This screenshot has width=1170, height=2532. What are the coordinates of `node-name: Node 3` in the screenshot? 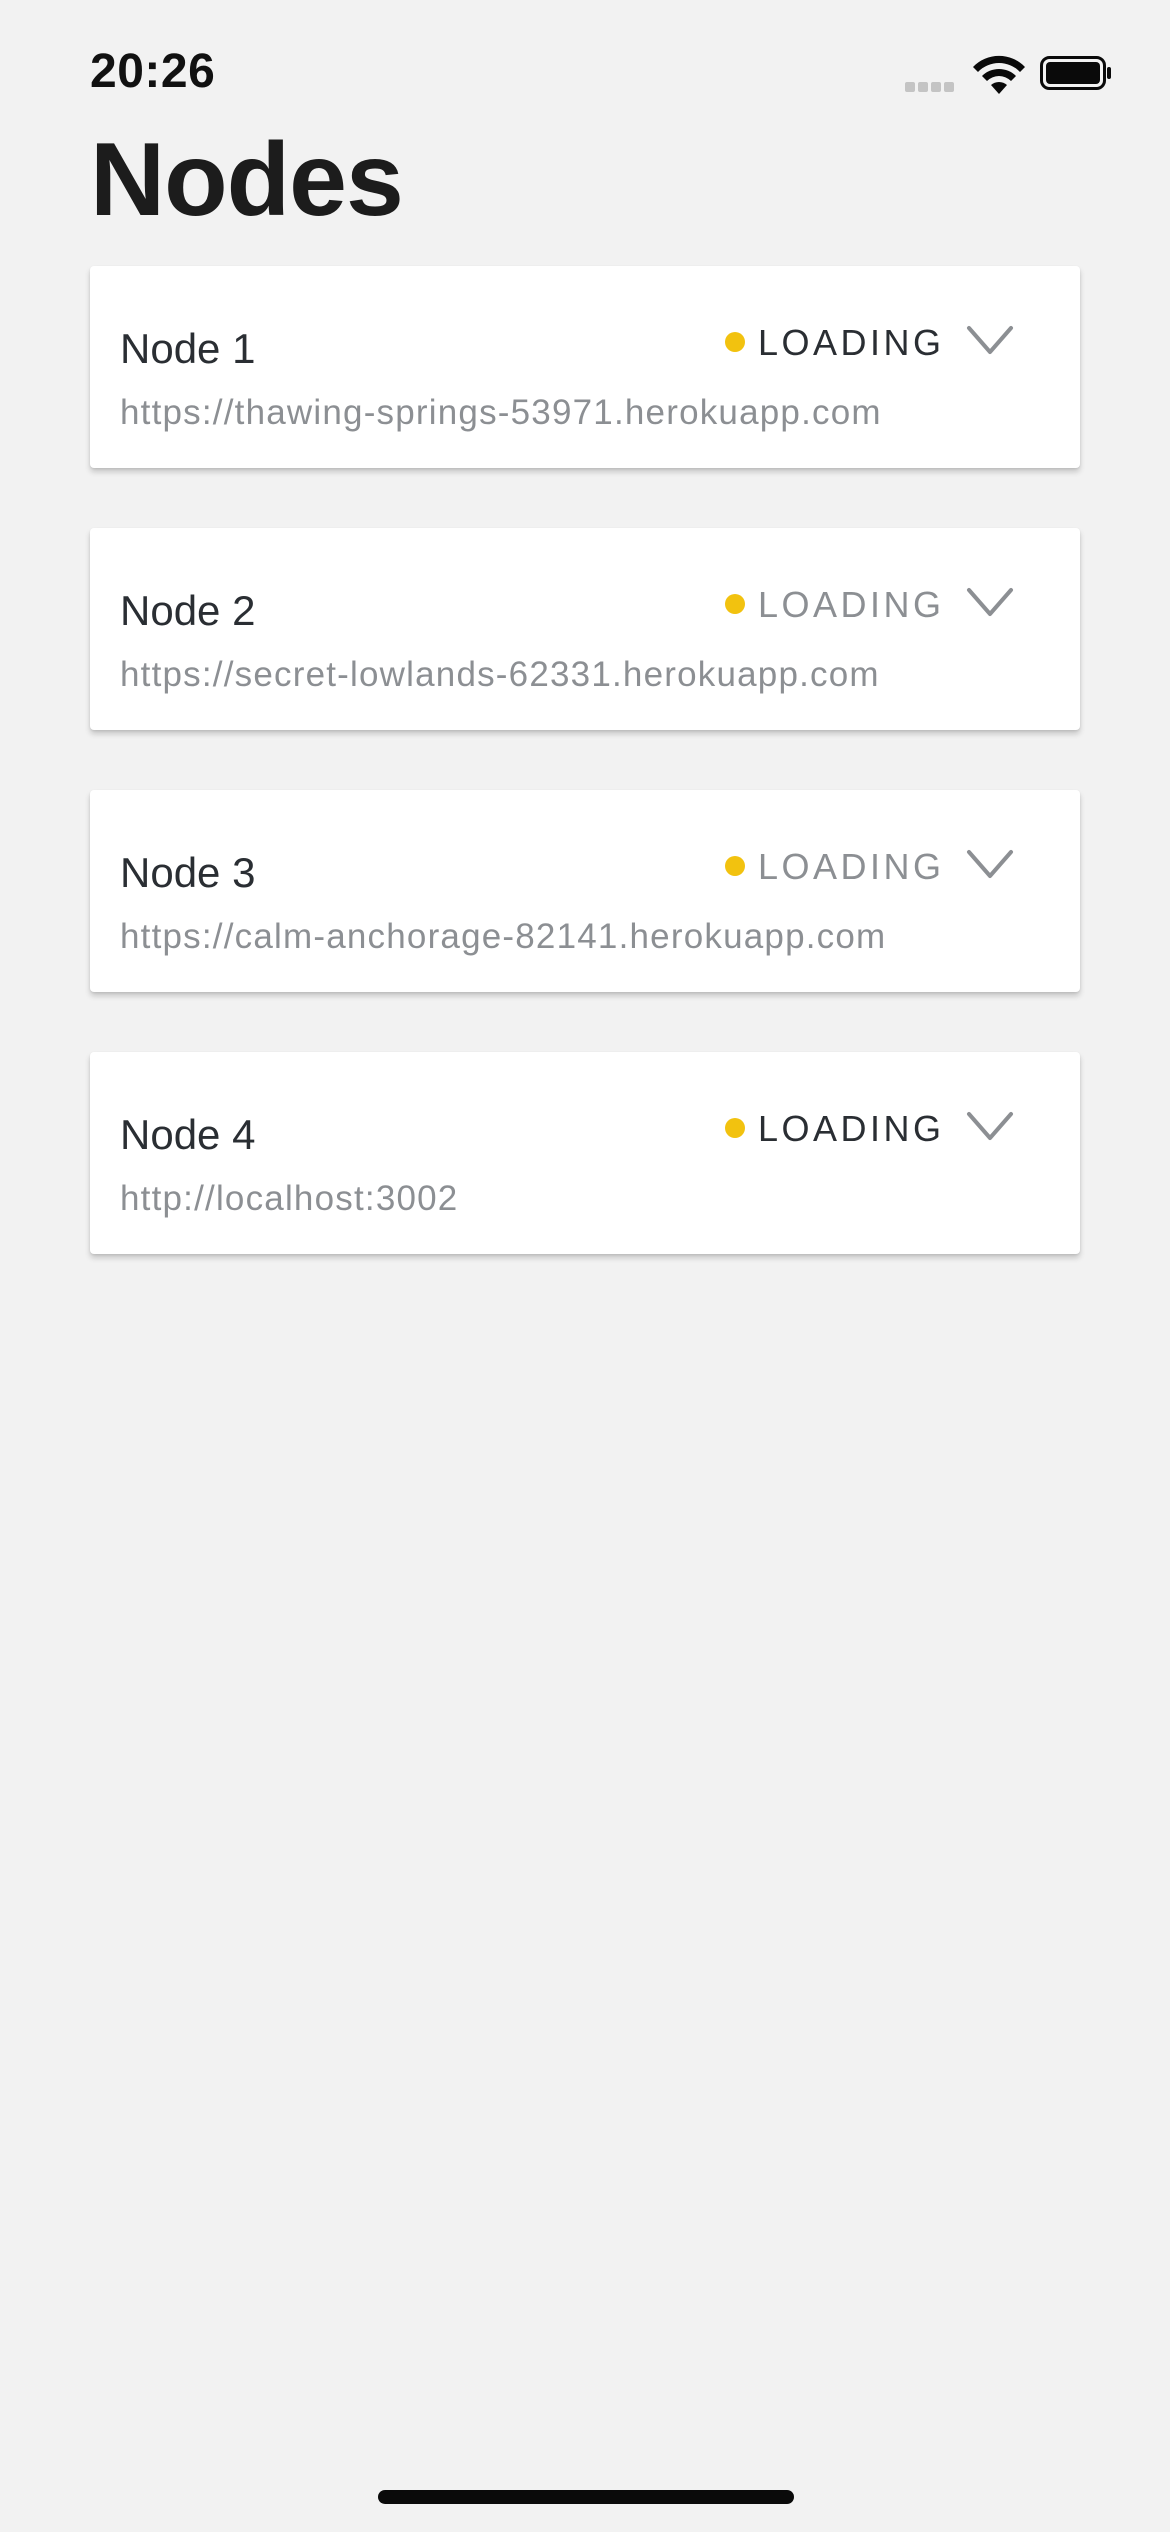 It's located at (188, 872).